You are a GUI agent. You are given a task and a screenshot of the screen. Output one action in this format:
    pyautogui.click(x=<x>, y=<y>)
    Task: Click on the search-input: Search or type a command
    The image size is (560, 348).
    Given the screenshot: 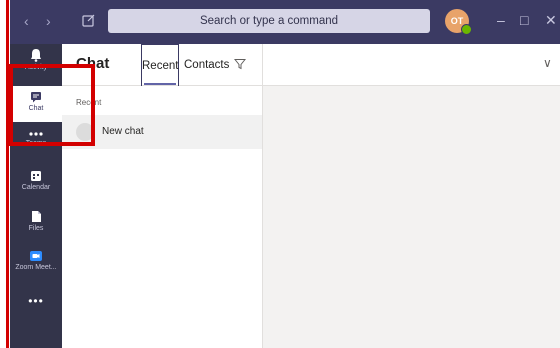 What is the action you would take?
    pyautogui.click(x=269, y=21)
    